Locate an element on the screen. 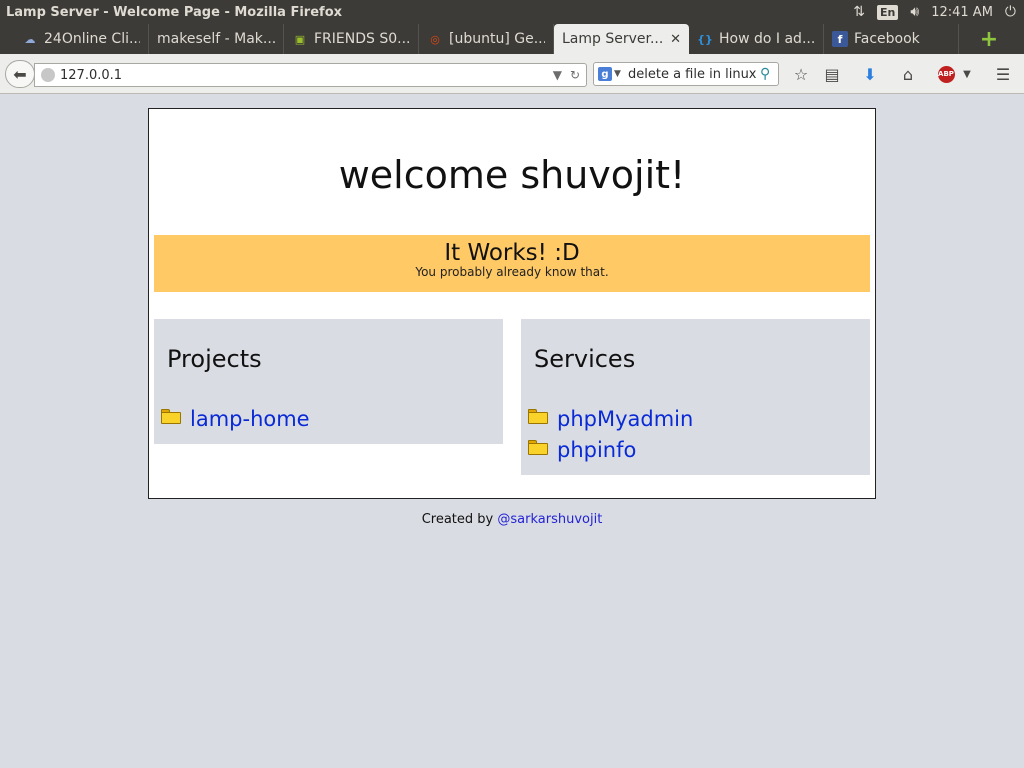 The image size is (1024, 768). back-arrow-icon: ⬅ is located at coordinates (20, 74).